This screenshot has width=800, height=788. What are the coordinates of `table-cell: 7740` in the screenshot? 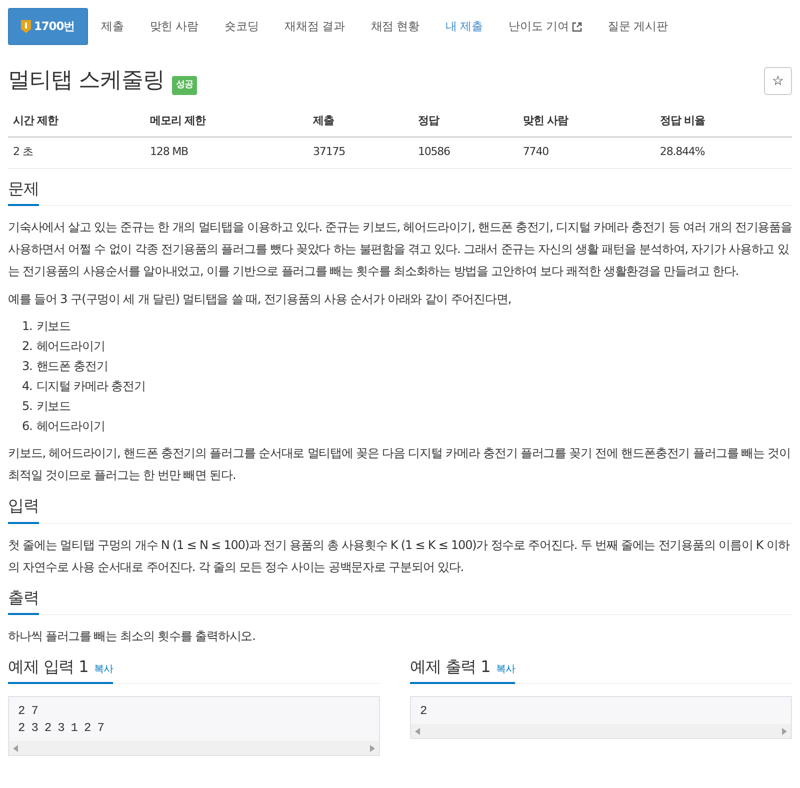 It's located at (586, 152).